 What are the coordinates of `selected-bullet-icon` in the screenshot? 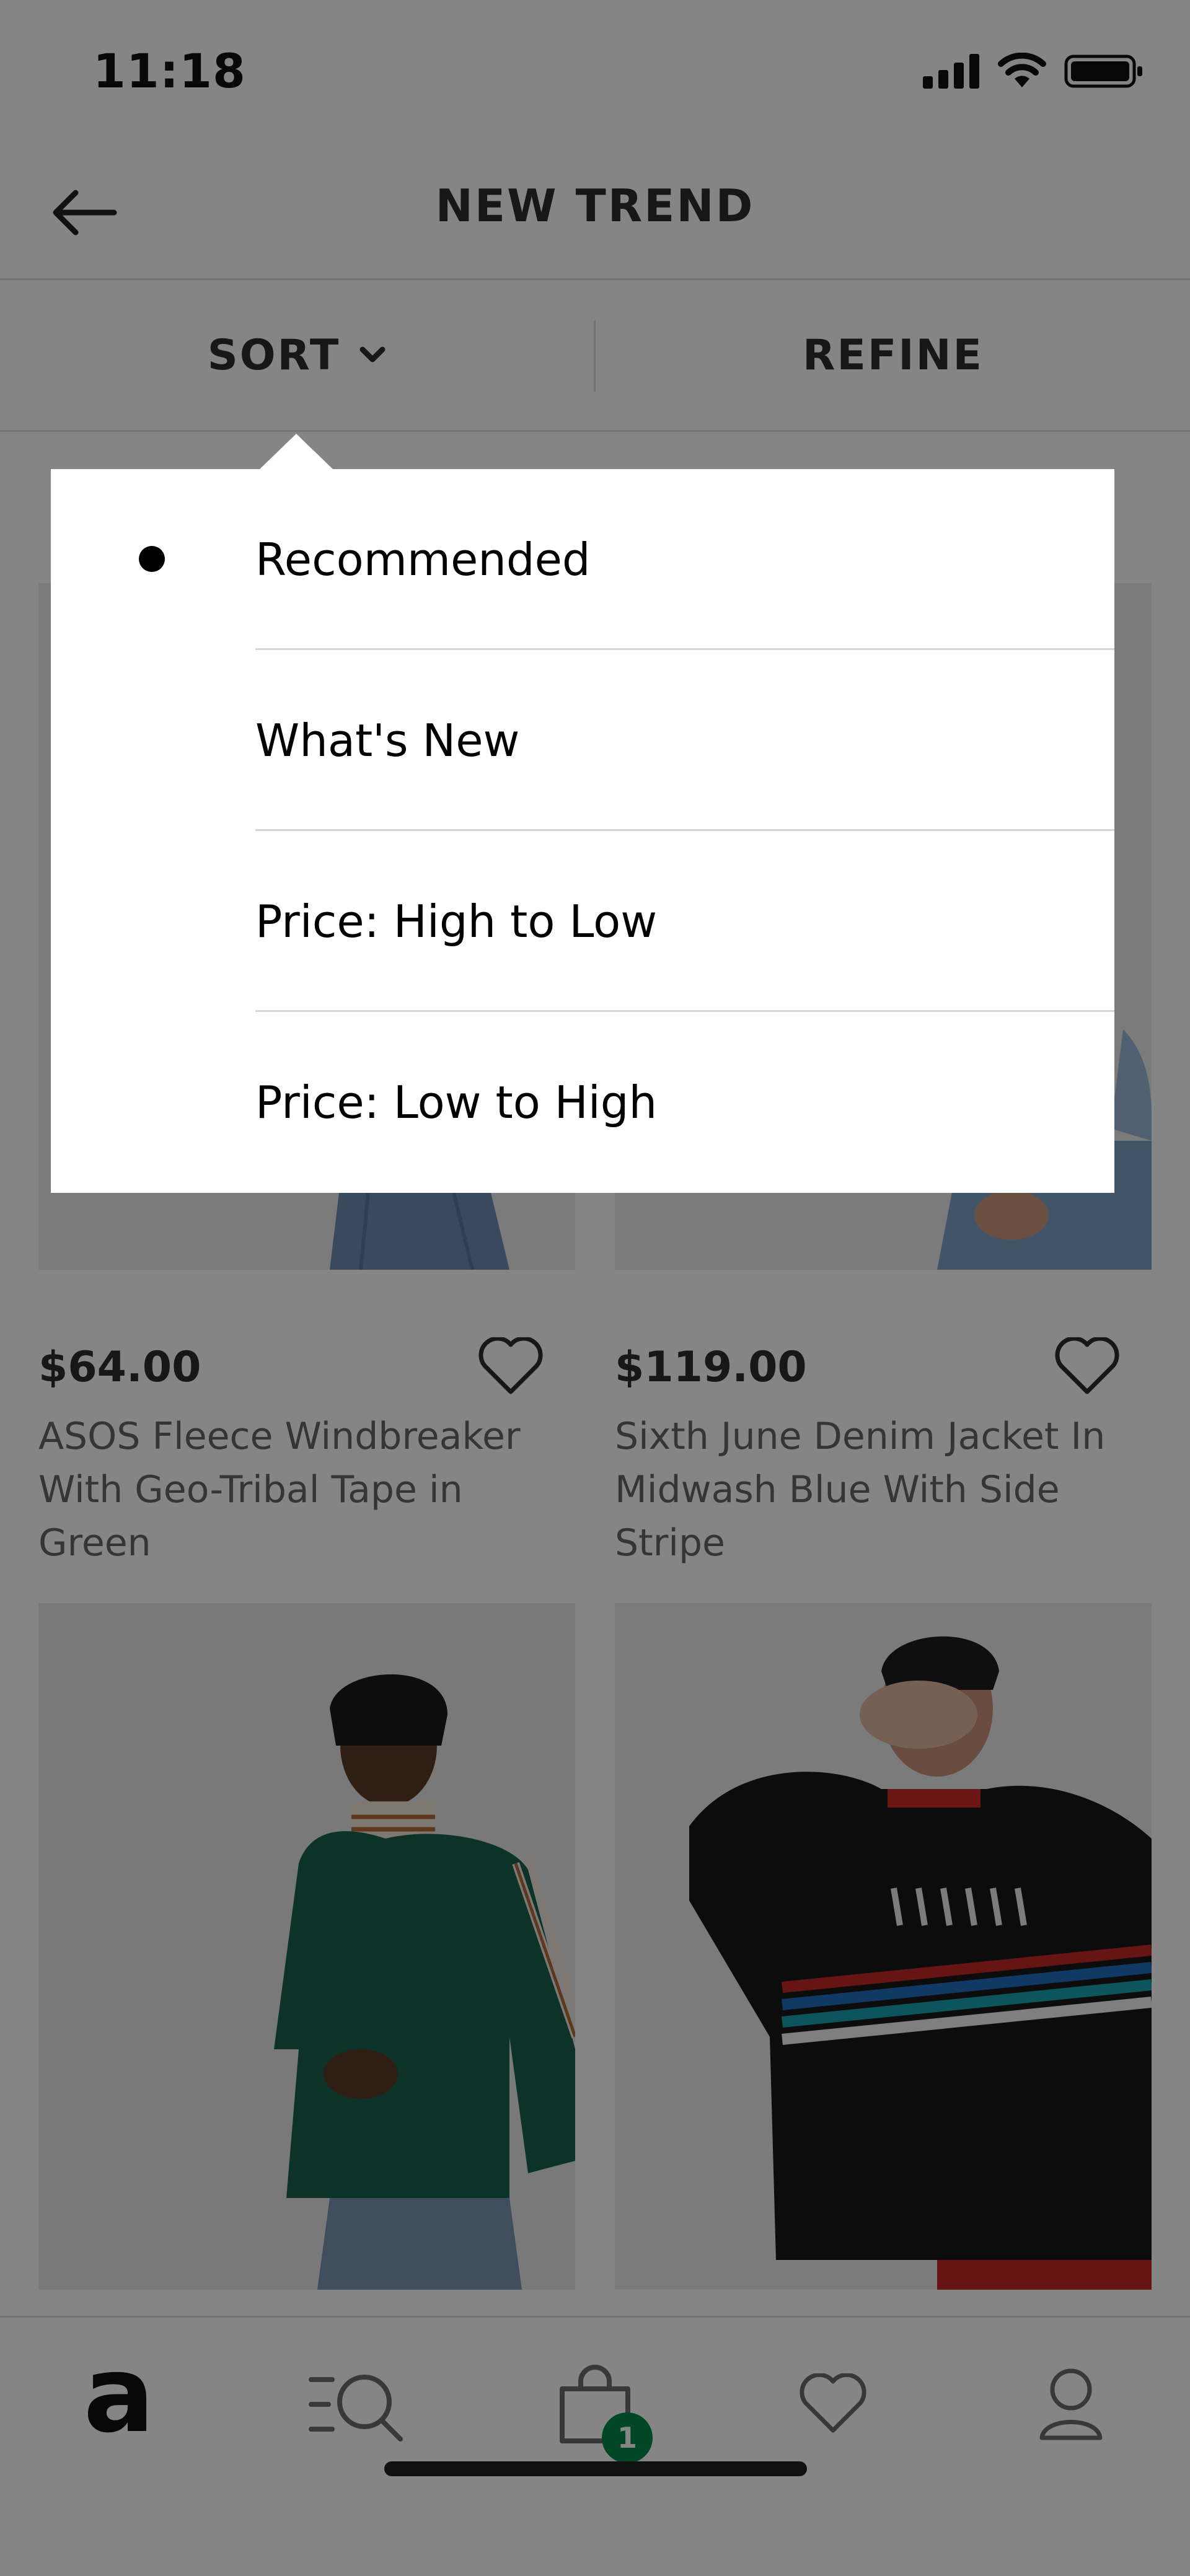 It's located at (152, 559).